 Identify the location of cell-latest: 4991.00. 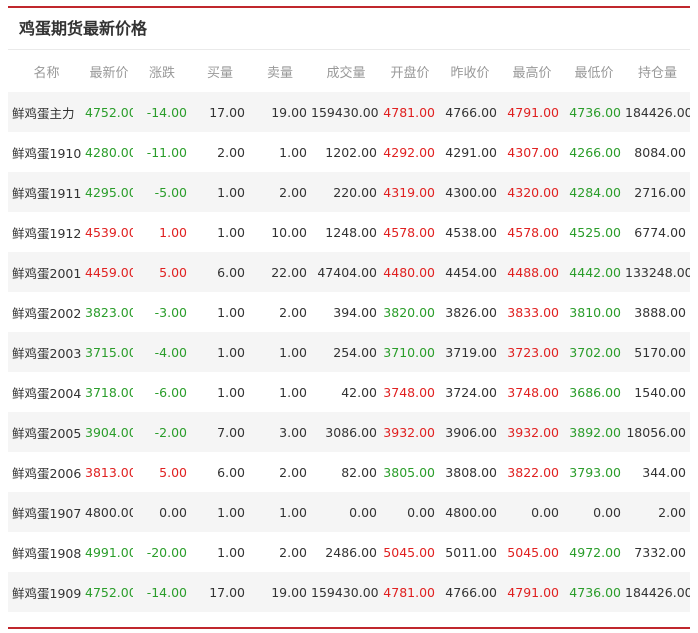
(109, 552).